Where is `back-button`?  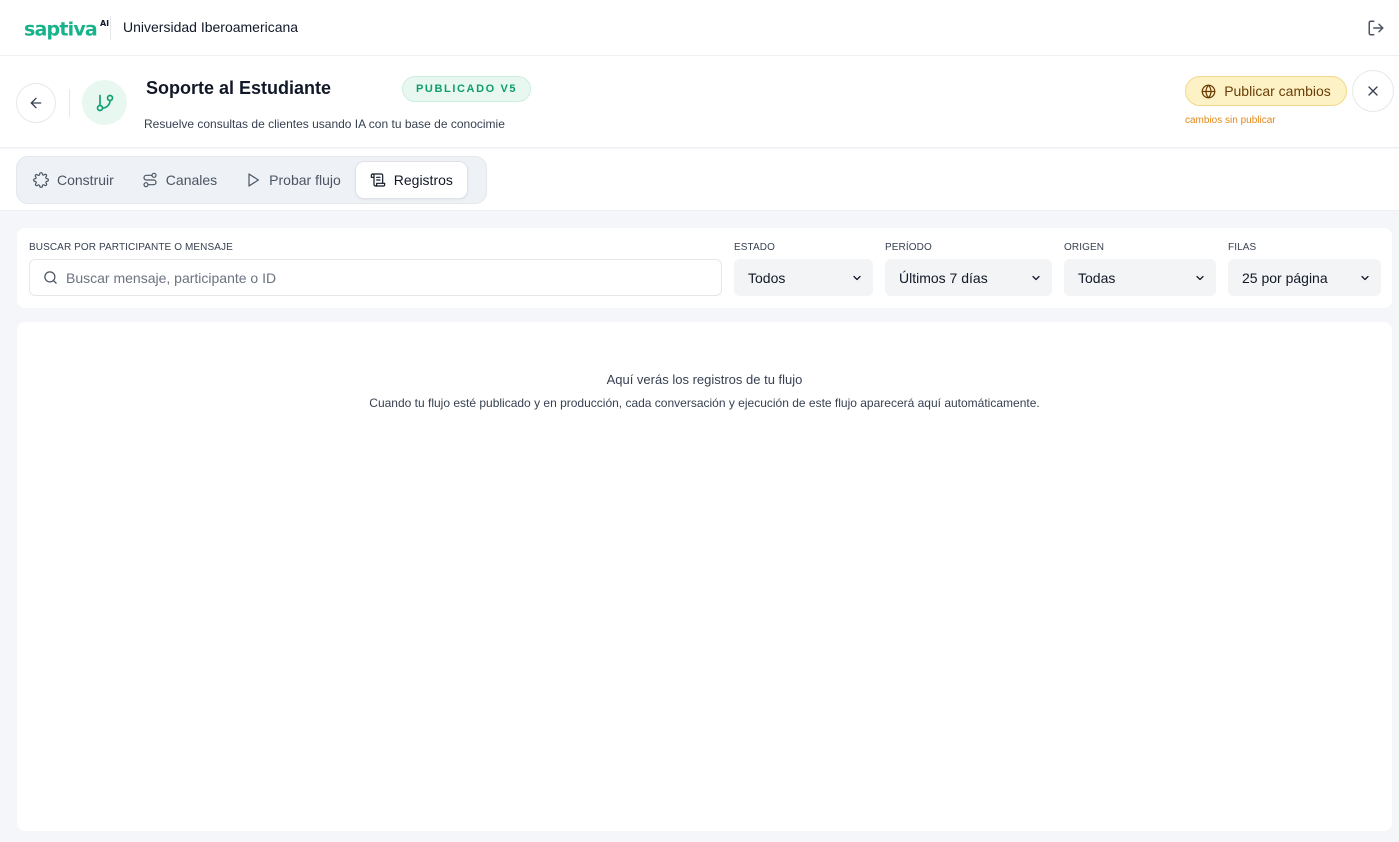 back-button is located at coordinates (36, 103).